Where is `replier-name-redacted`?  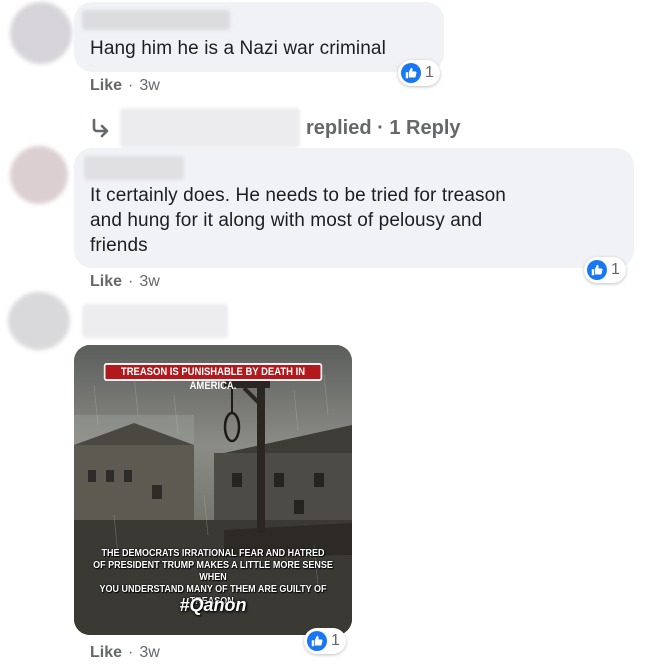
replier-name-redacted is located at coordinates (210, 128).